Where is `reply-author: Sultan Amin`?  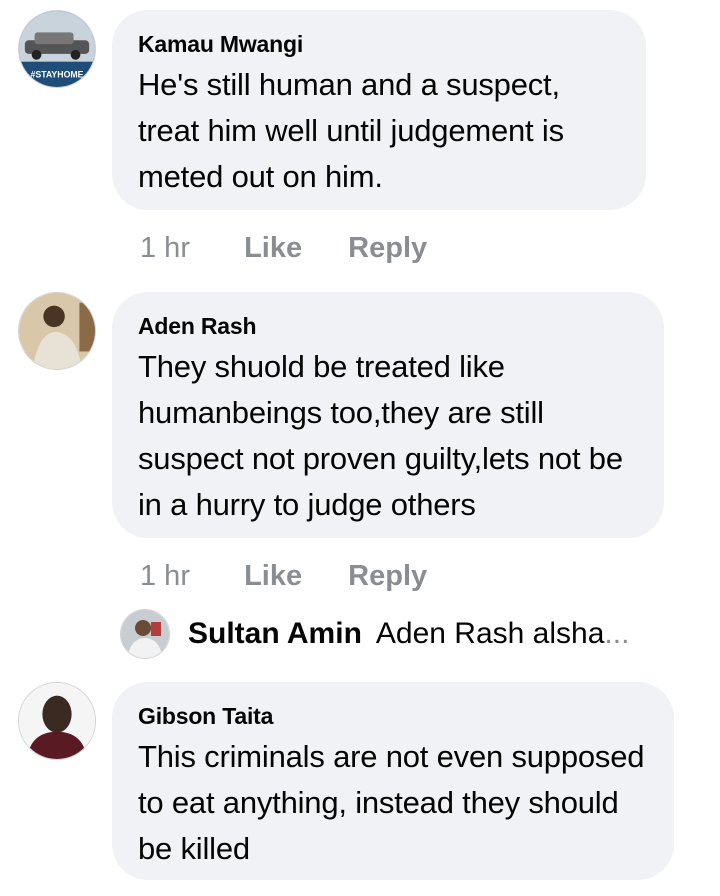 reply-author: Sultan Amin is located at coordinates (275, 634).